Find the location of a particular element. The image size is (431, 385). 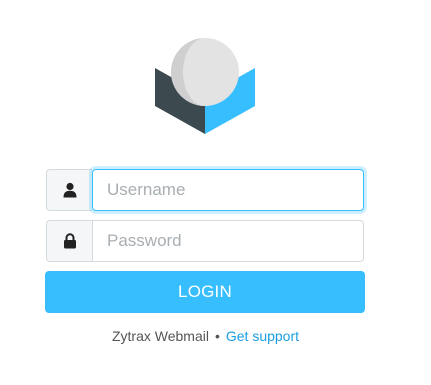

get-support-link: Get support is located at coordinates (262, 336).